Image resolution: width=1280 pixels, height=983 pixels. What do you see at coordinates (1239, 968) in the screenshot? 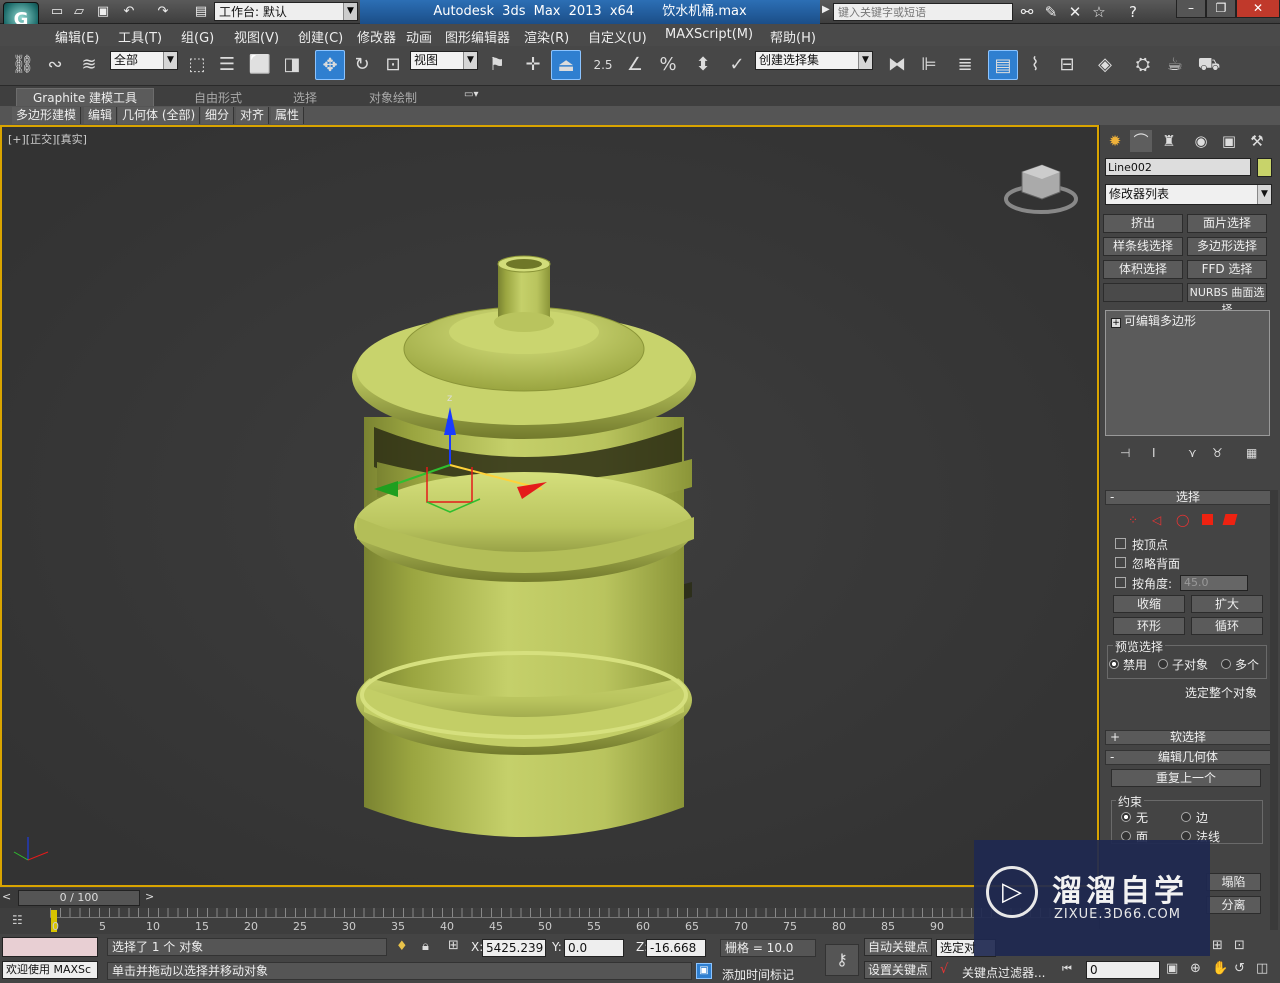
I see `orbit-icon: ↺` at bounding box center [1239, 968].